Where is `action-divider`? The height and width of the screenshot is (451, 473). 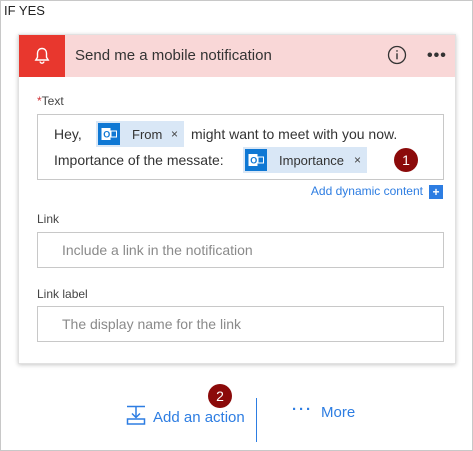
action-divider is located at coordinates (256, 420).